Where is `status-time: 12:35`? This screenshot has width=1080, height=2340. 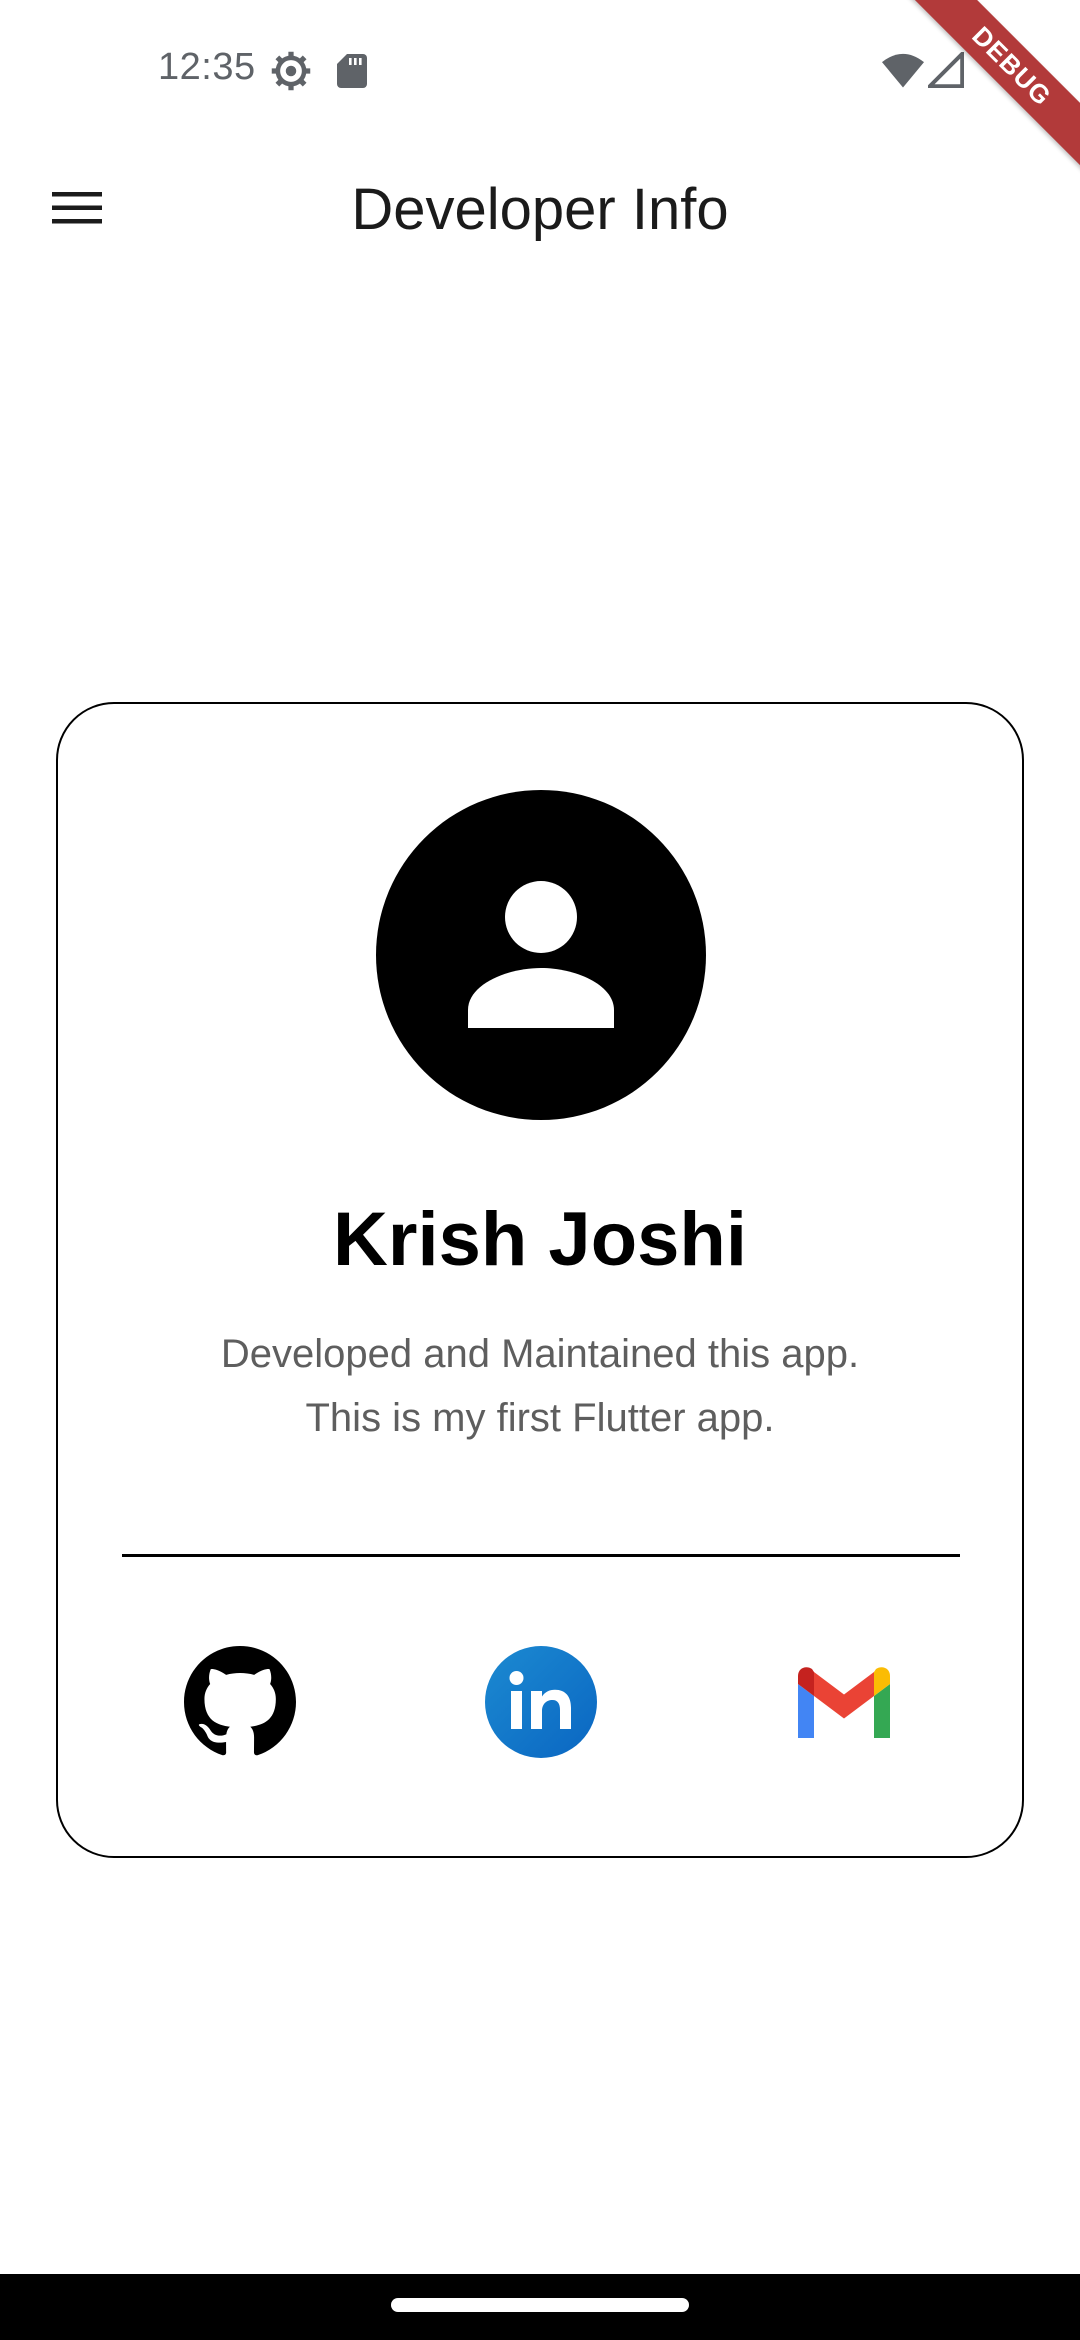
status-time: 12:35 is located at coordinates (207, 67).